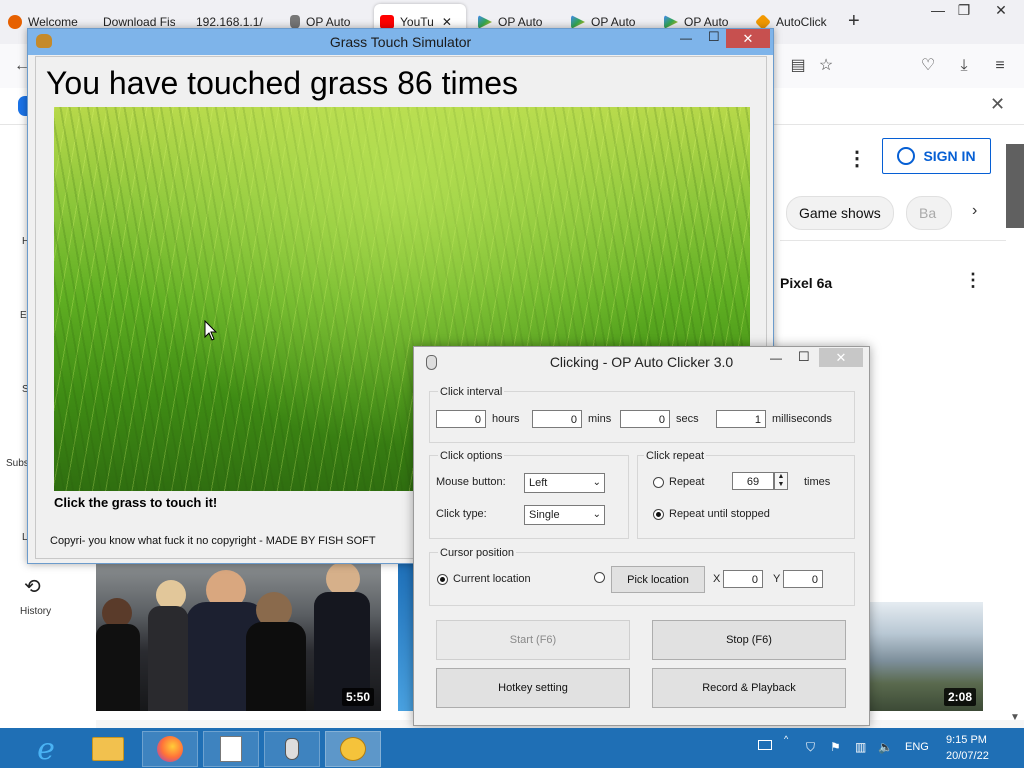 The image size is (1024, 768). What do you see at coordinates (687, 419) in the screenshot?
I see `secs-label: secs` at bounding box center [687, 419].